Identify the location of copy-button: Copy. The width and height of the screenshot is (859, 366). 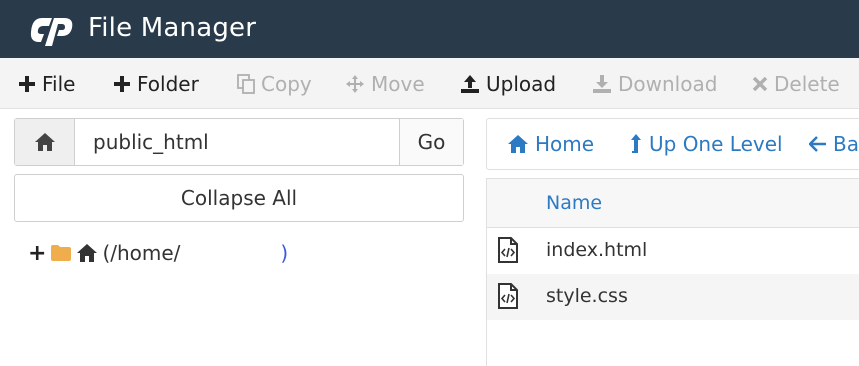
(274, 83).